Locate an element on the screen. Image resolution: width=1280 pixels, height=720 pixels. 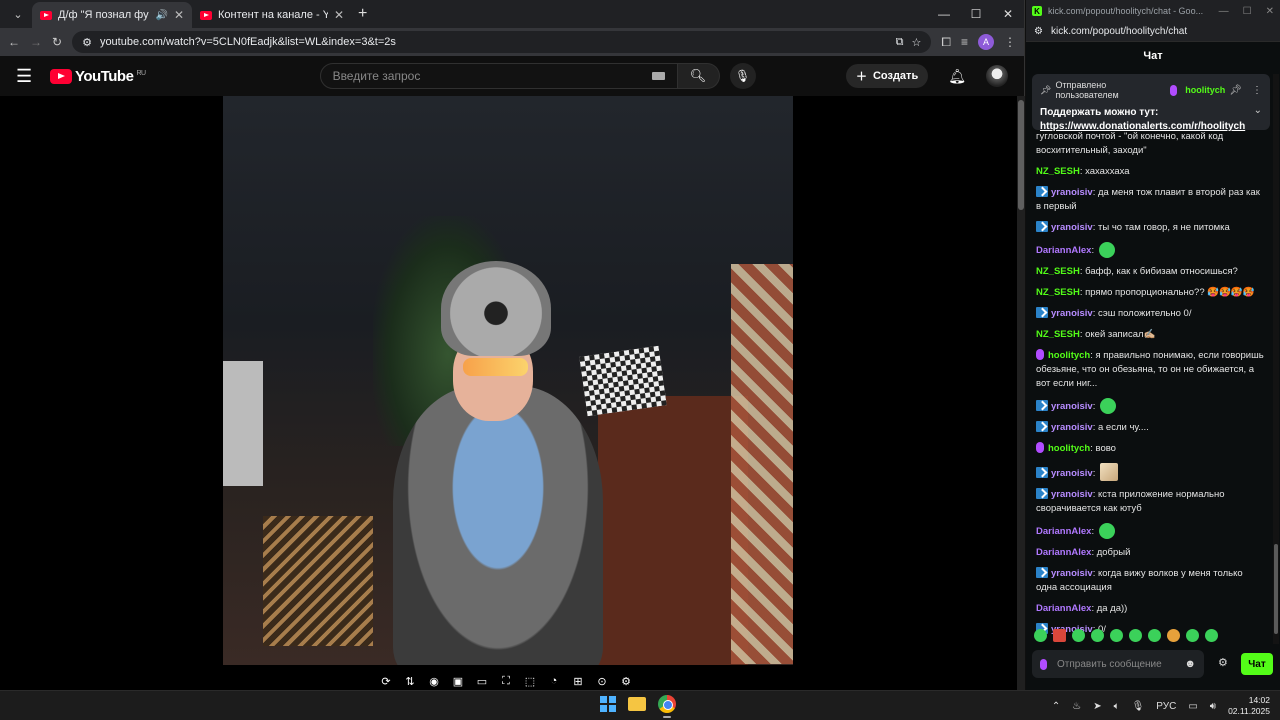
chevron-down-icon: ⌄ is located at coordinates (1258, 110).